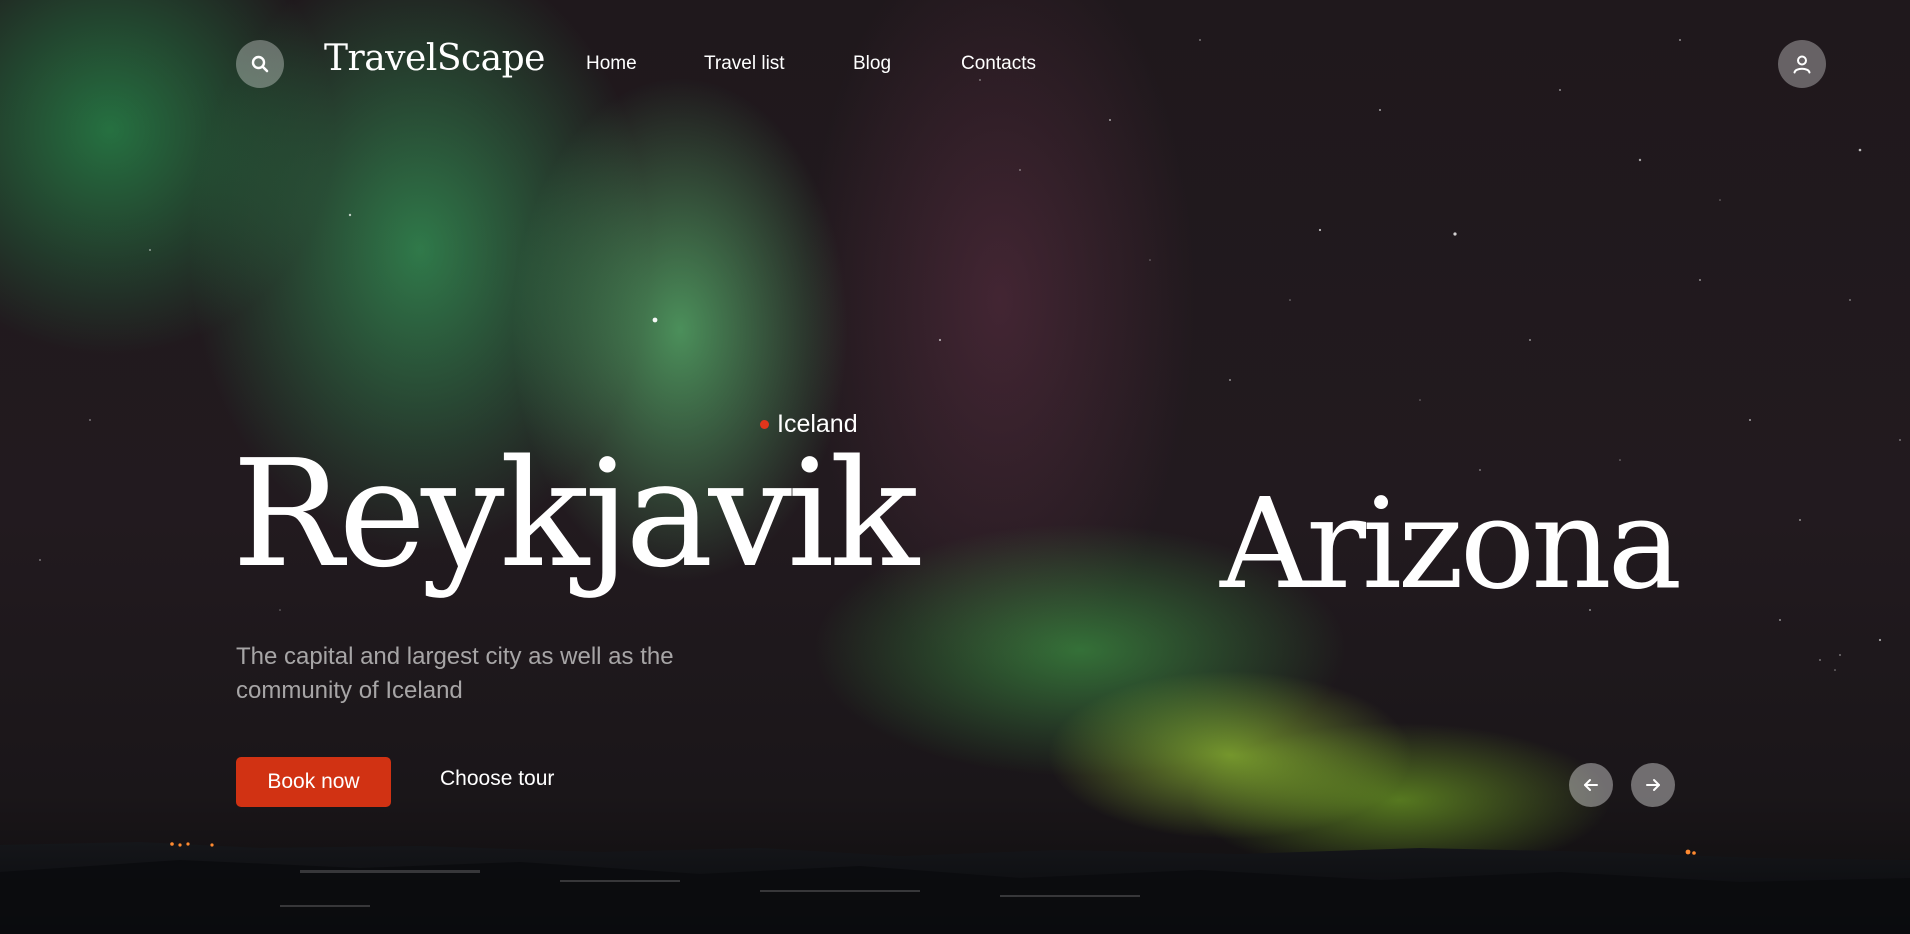 This screenshot has height=934, width=1910. What do you see at coordinates (313, 782) in the screenshot?
I see `book-now-button: Book now` at bounding box center [313, 782].